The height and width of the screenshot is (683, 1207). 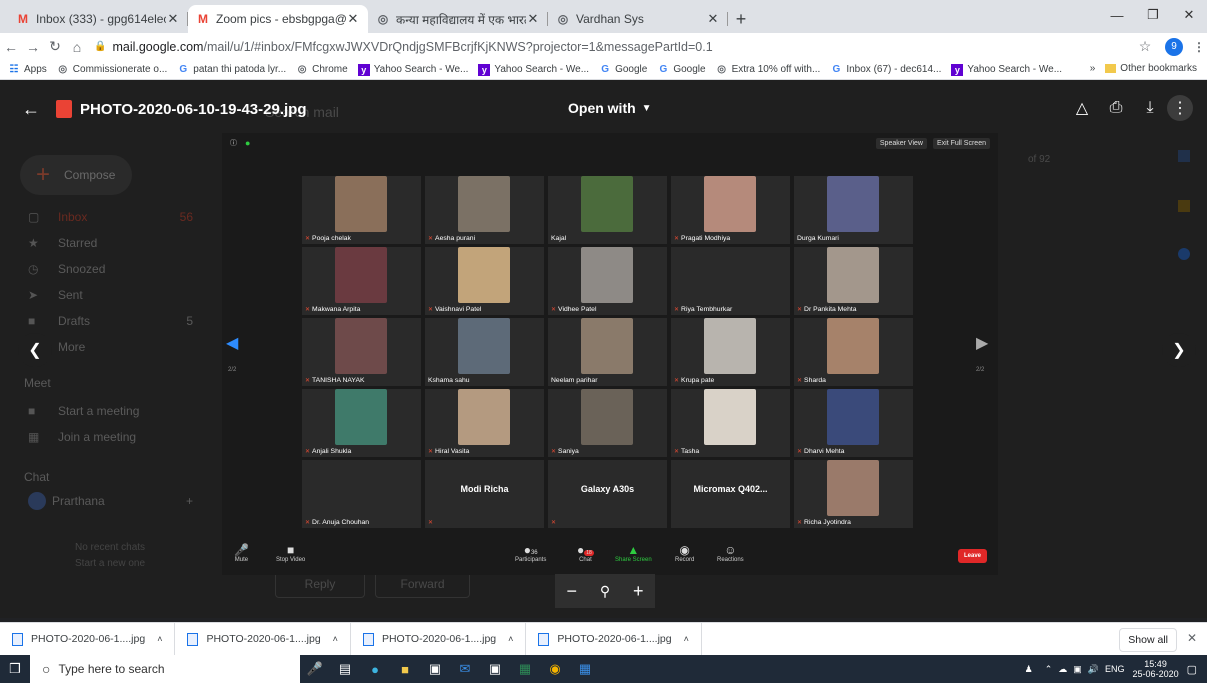 What do you see at coordinates (55, 46) in the screenshot?
I see `reload-icon: ↻` at bounding box center [55, 46].